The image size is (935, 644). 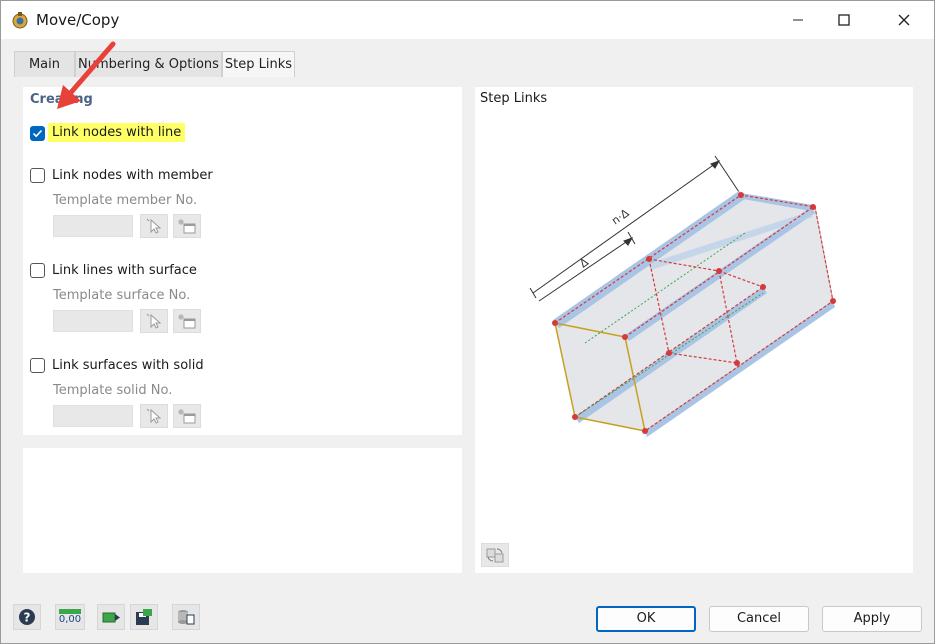 What do you see at coordinates (37, 175) in the screenshot?
I see `link-nodes-member-checkbox` at bounding box center [37, 175].